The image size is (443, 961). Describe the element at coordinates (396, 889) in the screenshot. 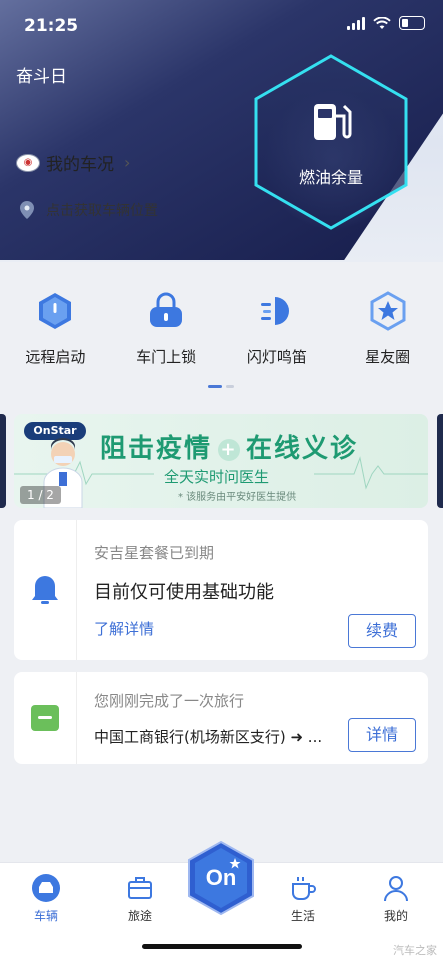

I see `person-icon` at that location.